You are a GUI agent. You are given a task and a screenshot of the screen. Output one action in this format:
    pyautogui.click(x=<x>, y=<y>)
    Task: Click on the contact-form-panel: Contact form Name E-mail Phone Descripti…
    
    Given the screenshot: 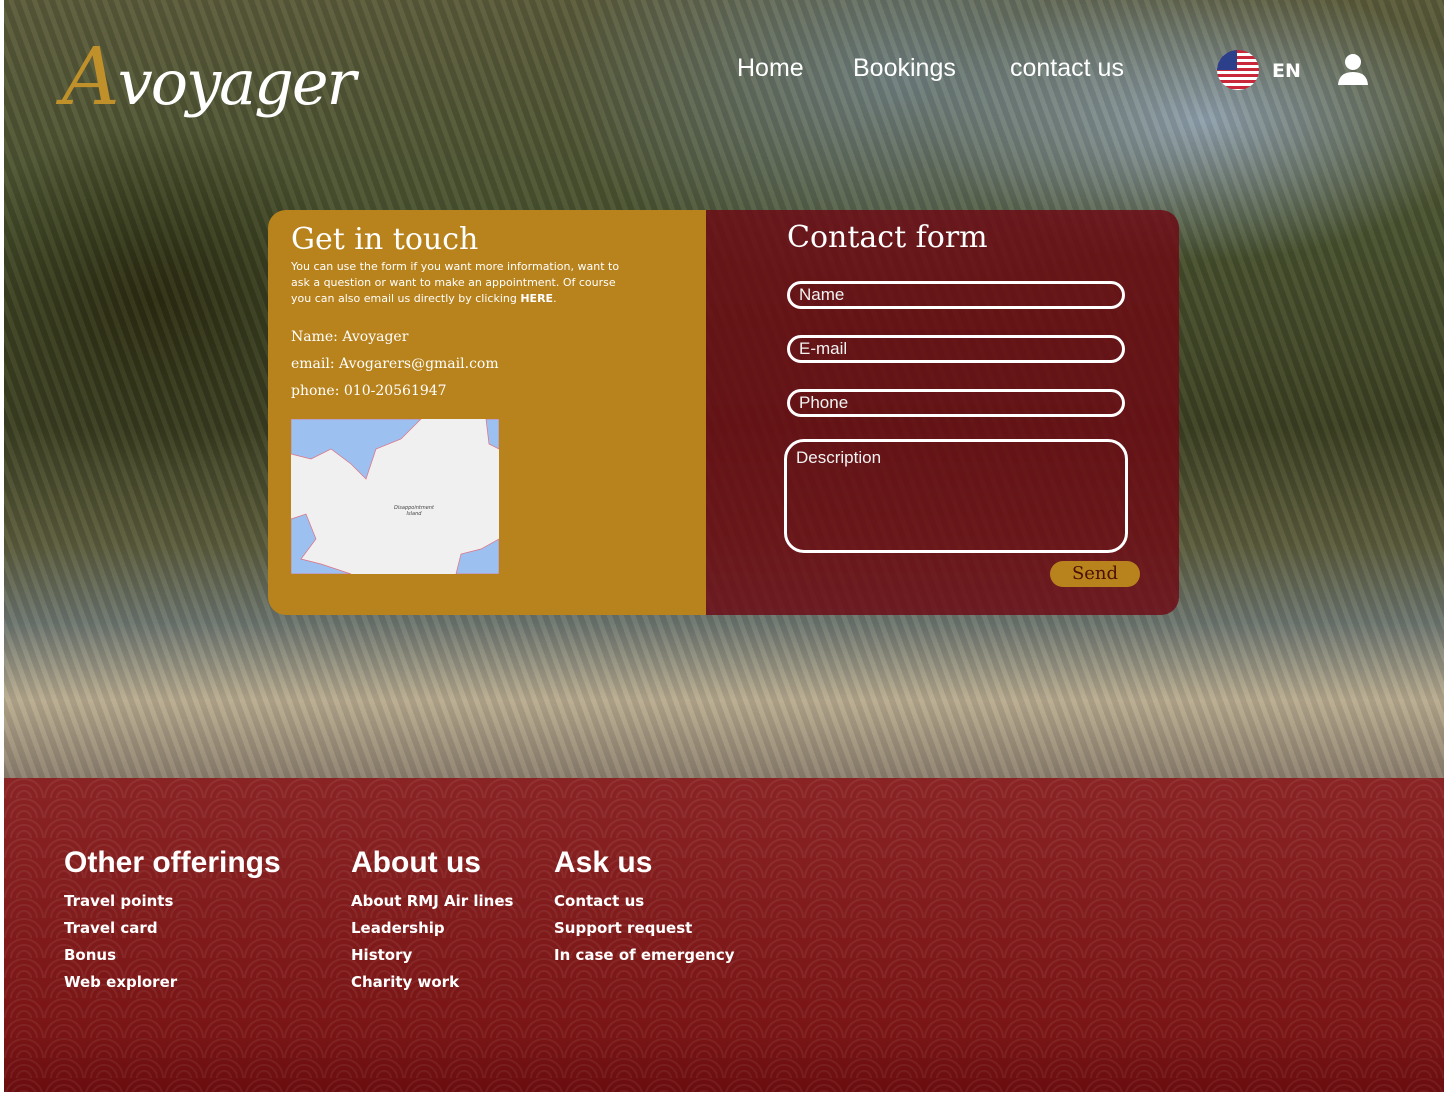 What is the action you would take?
    pyautogui.click(x=942, y=412)
    